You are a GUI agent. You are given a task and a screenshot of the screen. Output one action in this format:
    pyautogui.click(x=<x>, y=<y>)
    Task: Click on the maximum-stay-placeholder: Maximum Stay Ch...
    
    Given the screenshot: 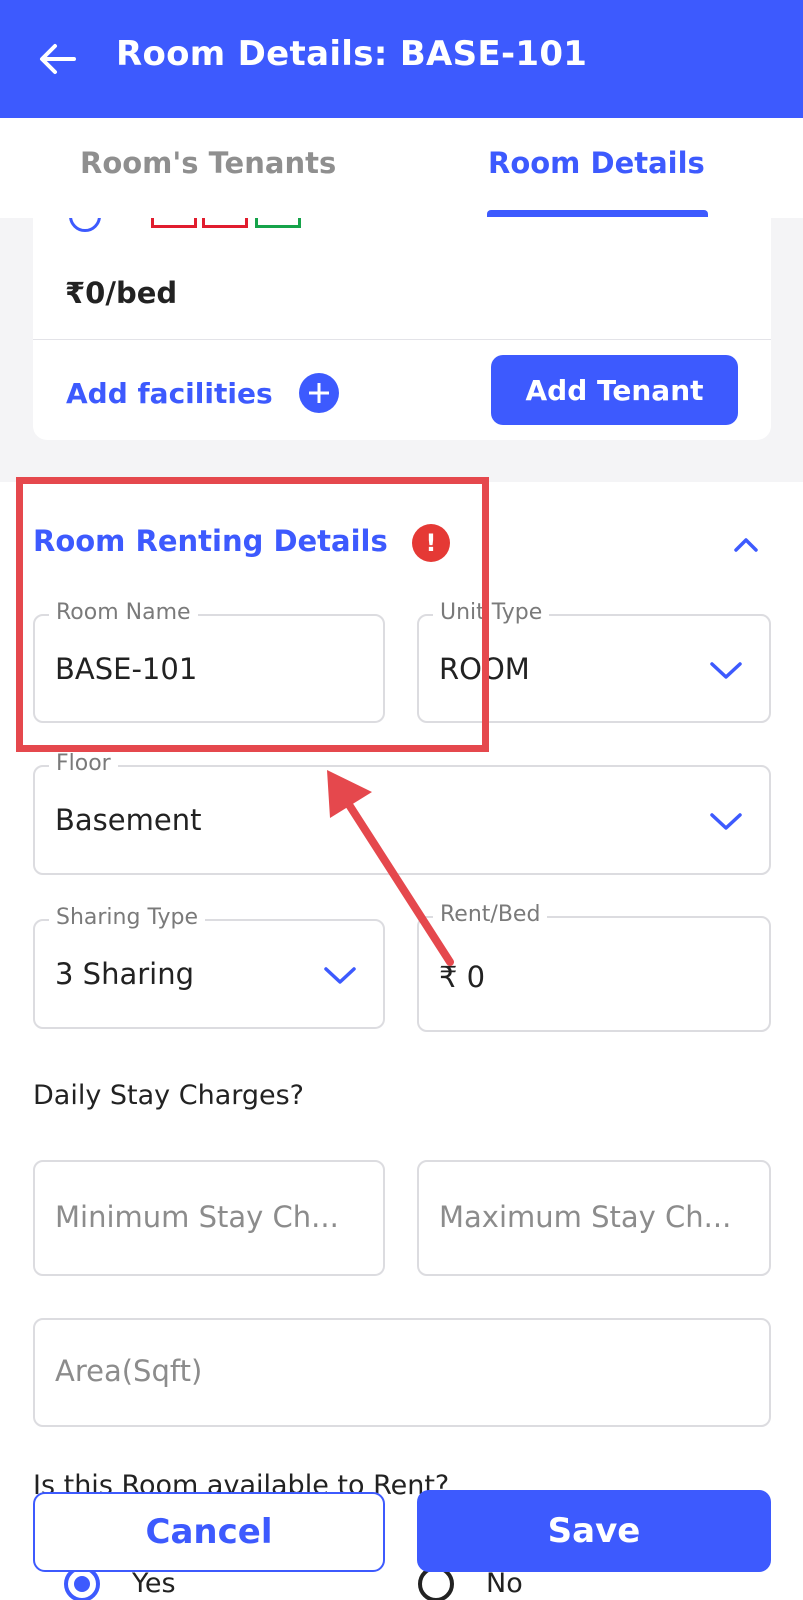 What is the action you would take?
    pyautogui.click(x=585, y=1217)
    